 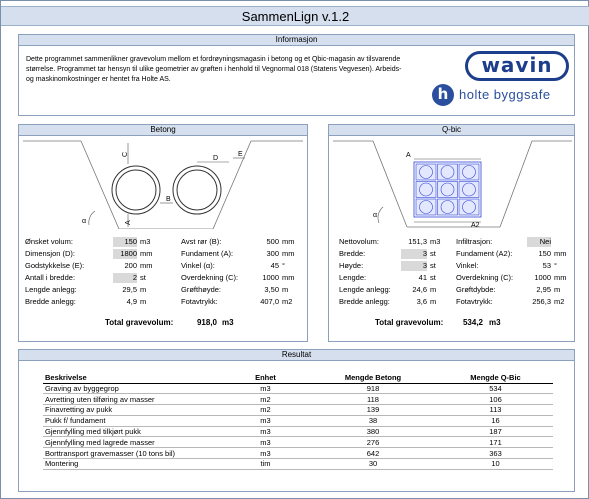 What do you see at coordinates (541, 301) in the screenshot?
I see `qbic-right-value: 256,3` at bounding box center [541, 301].